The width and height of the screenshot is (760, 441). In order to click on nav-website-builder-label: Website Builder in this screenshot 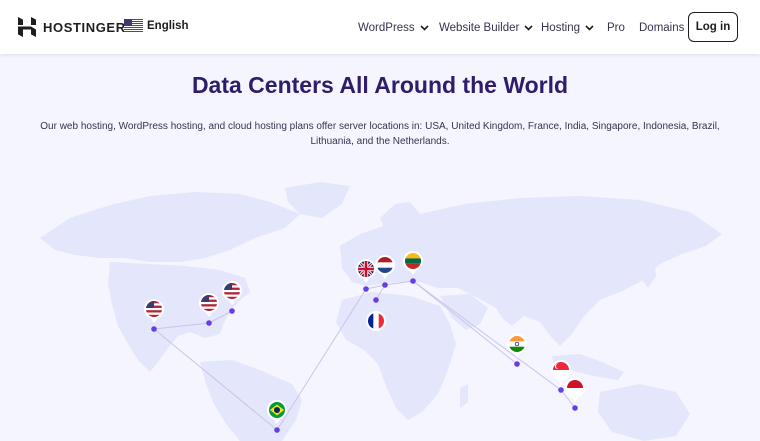, I will do `click(479, 28)`.